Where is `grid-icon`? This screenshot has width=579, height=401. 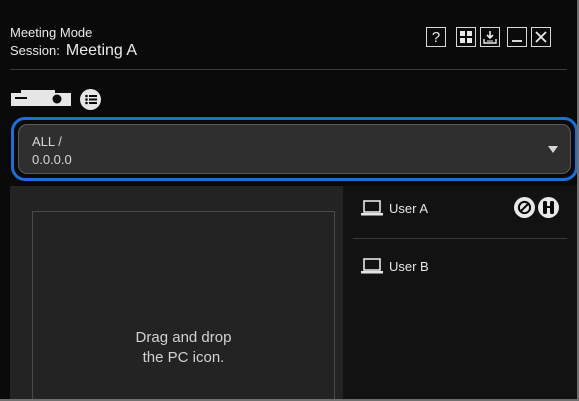 grid-icon is located at coordinates (466, 37).